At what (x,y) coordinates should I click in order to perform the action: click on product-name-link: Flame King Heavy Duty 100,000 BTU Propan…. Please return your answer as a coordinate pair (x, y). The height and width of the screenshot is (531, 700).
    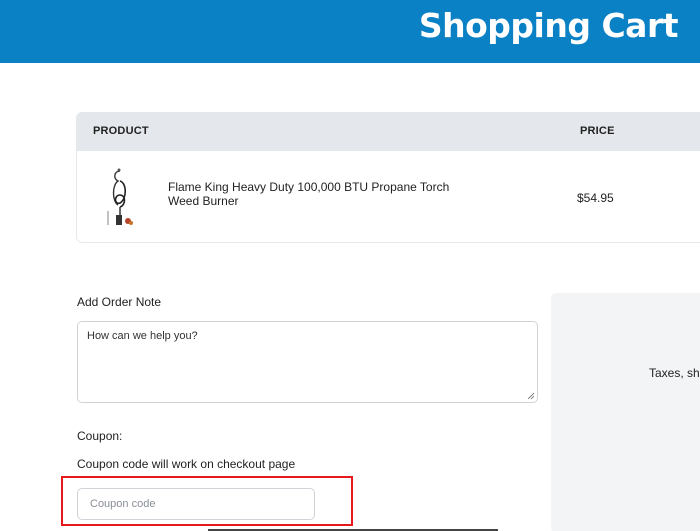
    Looking at the image, I should click on (318, 194).